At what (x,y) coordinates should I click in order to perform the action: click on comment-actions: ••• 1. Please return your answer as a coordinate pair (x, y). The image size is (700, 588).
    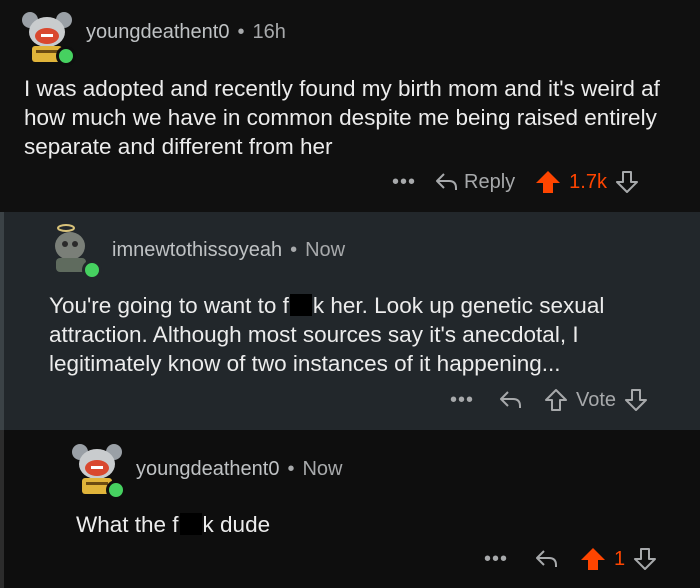
    Looking at the image, I should click on (570, 559).